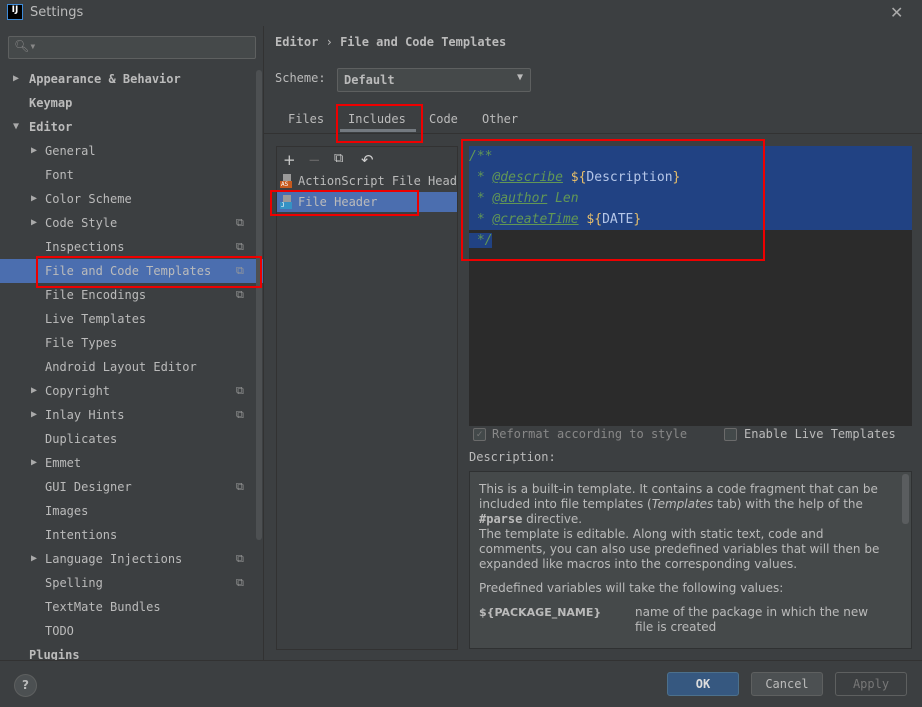  Describe the element at coordinates (131, 415) in the screenshot. I see `sidebar-item: ▶ Inlay Hints ⧉` at that location.